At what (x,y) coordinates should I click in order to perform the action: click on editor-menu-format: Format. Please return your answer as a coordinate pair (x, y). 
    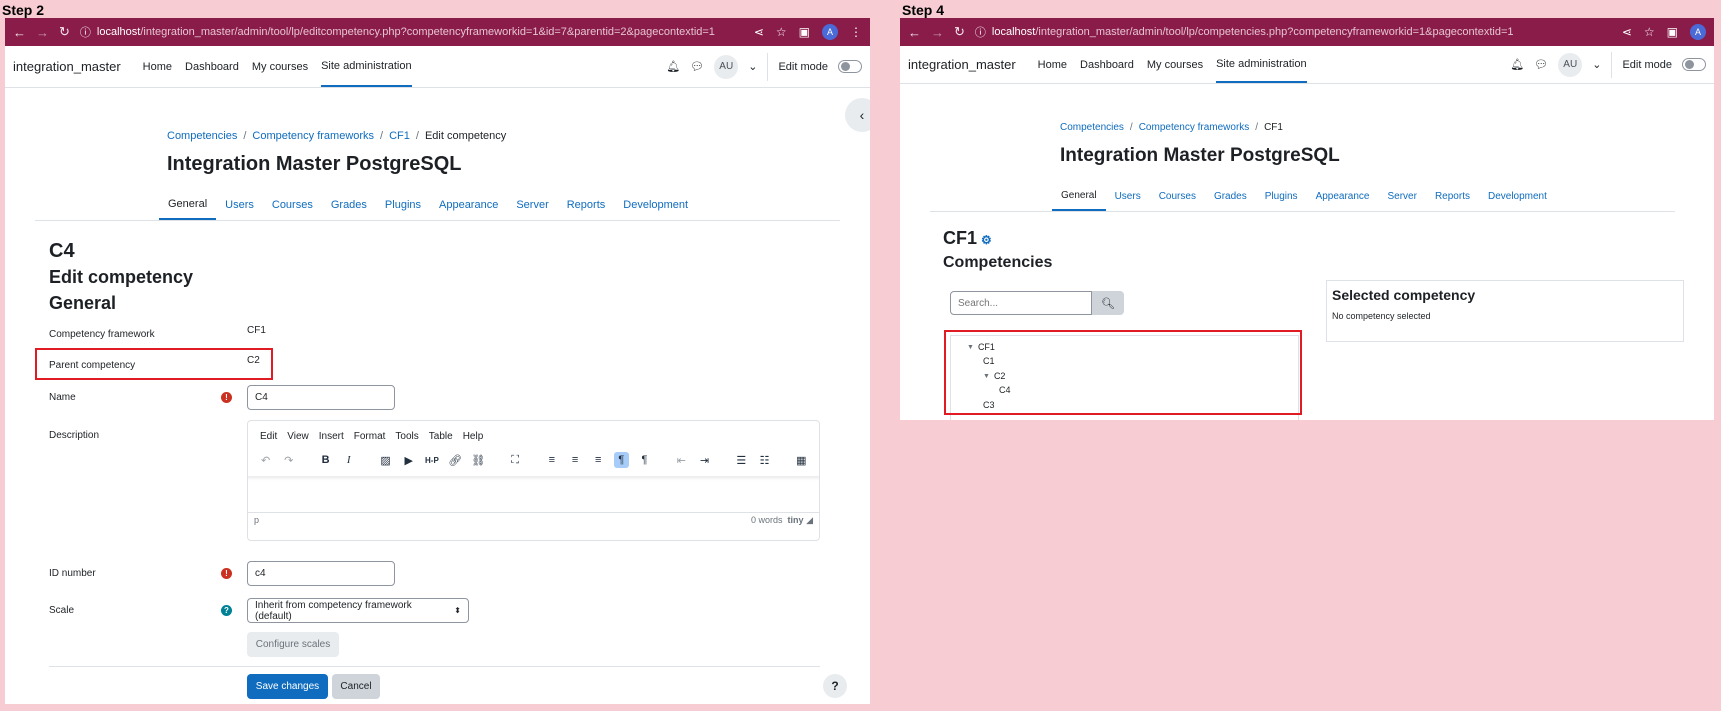
    Looking at the image, I should click on (370, 436).